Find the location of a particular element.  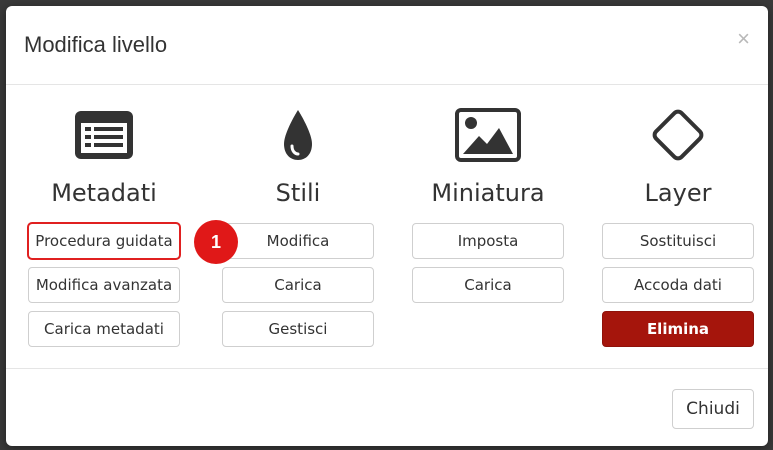

column-thumbnail: Miniatura Imposta Carica is located at coordinates (488, 194).